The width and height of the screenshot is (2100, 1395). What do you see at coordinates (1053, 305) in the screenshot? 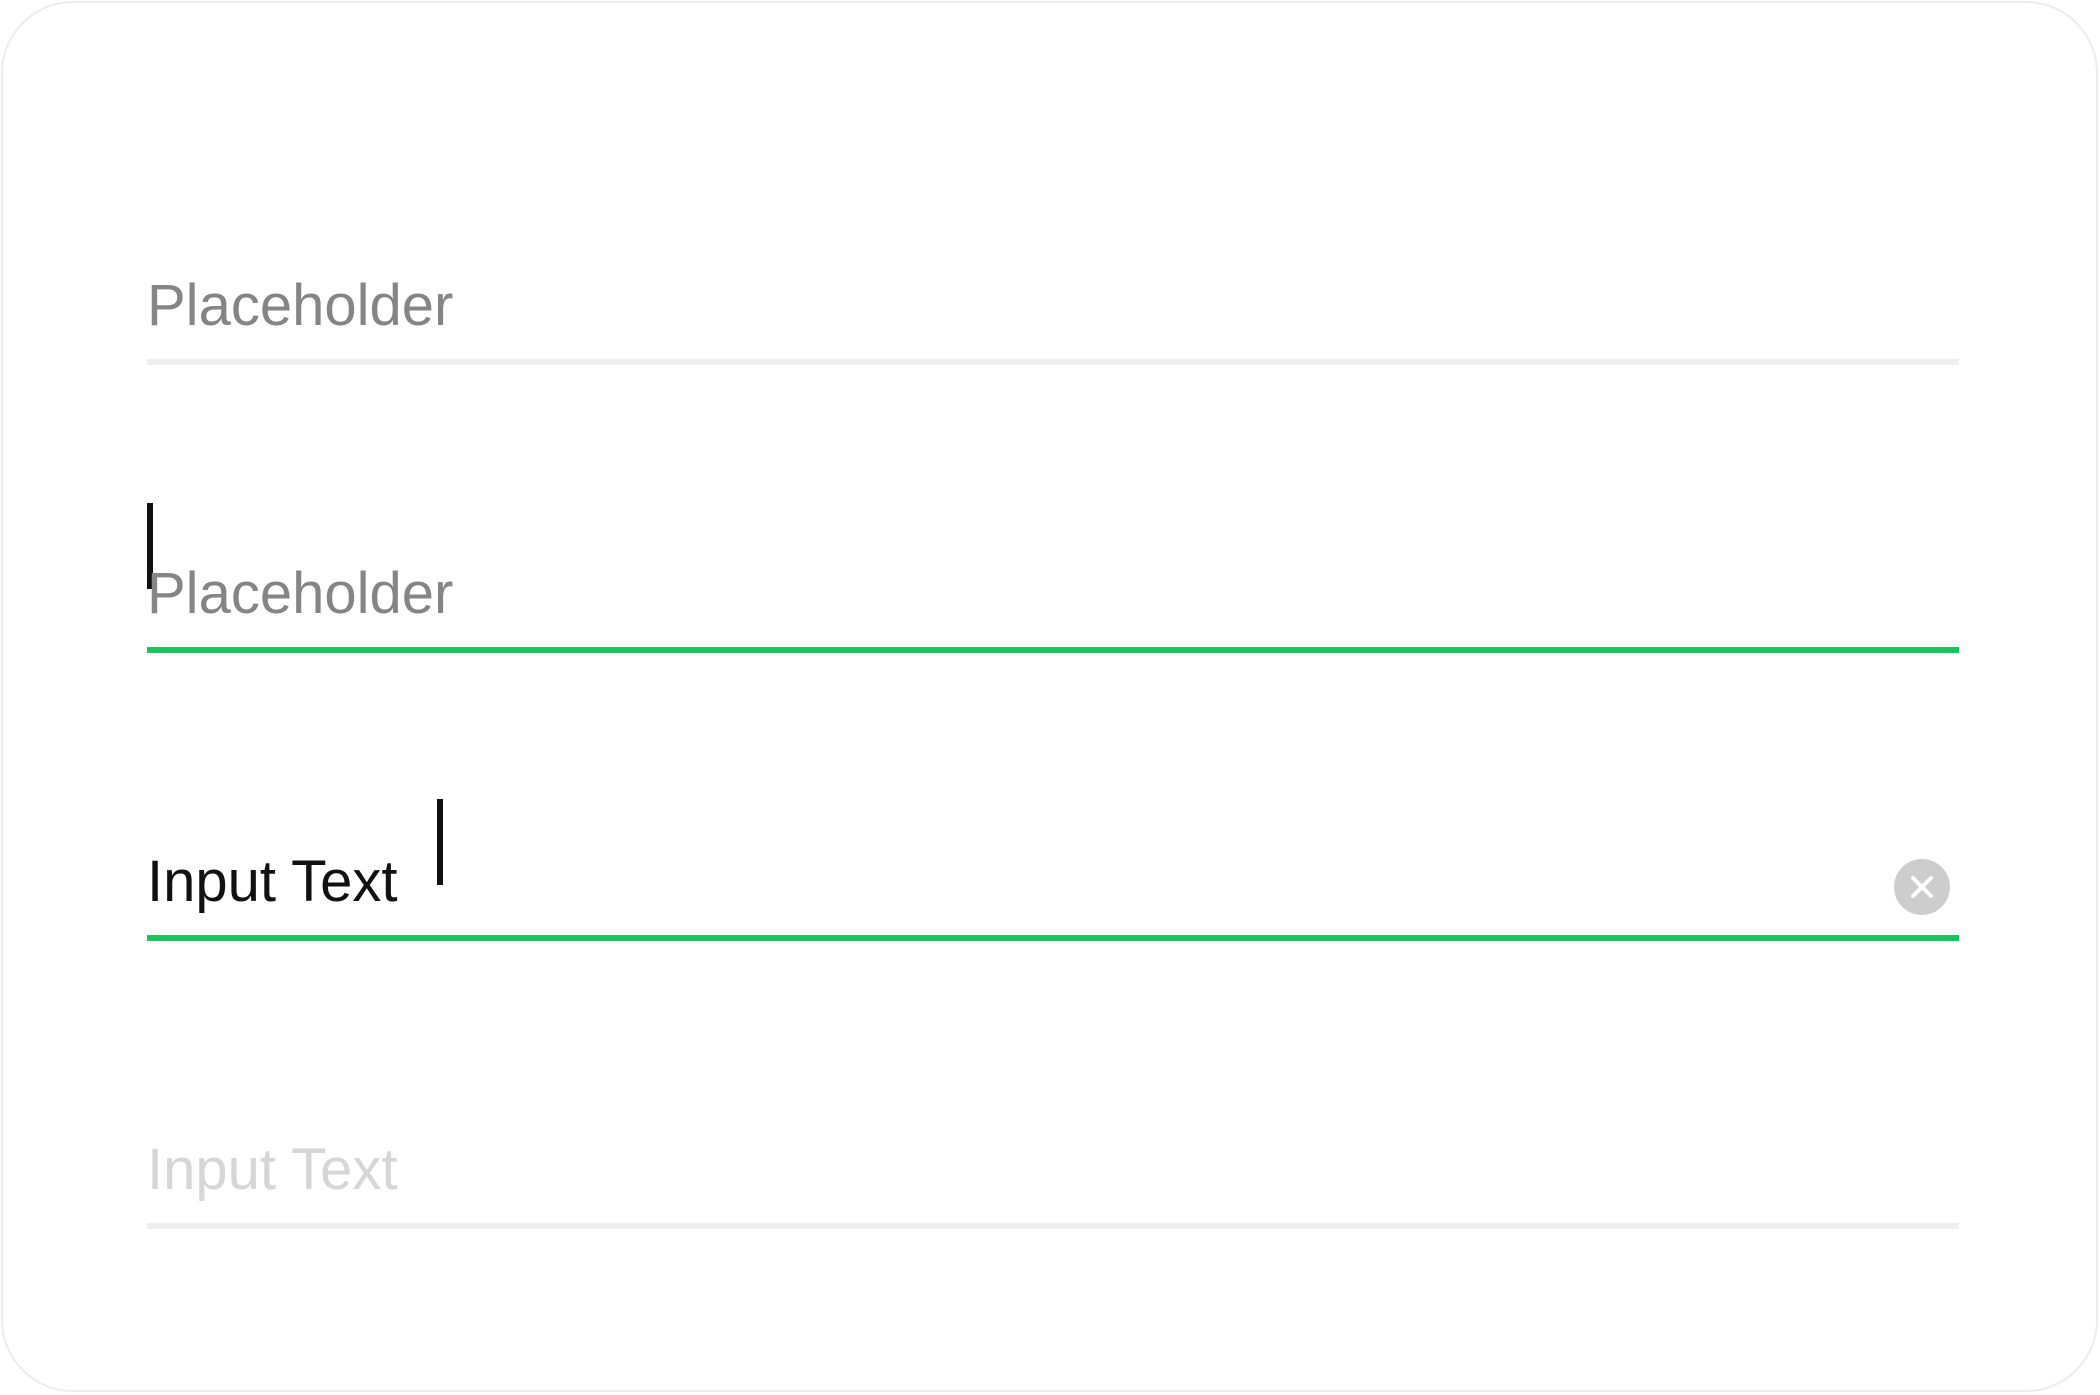
I see `text-field-default: Placeholder` at bounding box center [1053, 305].